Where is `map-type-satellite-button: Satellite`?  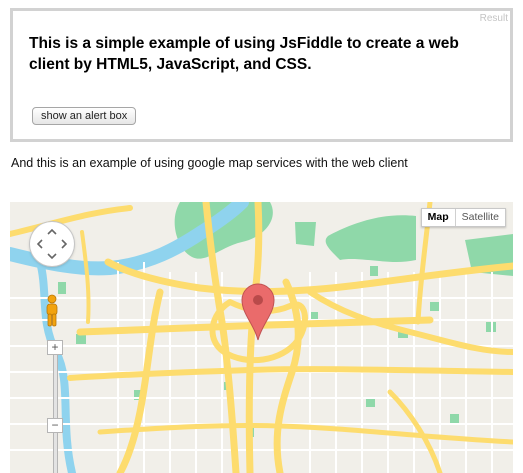 map-type-satellite-button: Satellite is located at coordinates (479, 217).